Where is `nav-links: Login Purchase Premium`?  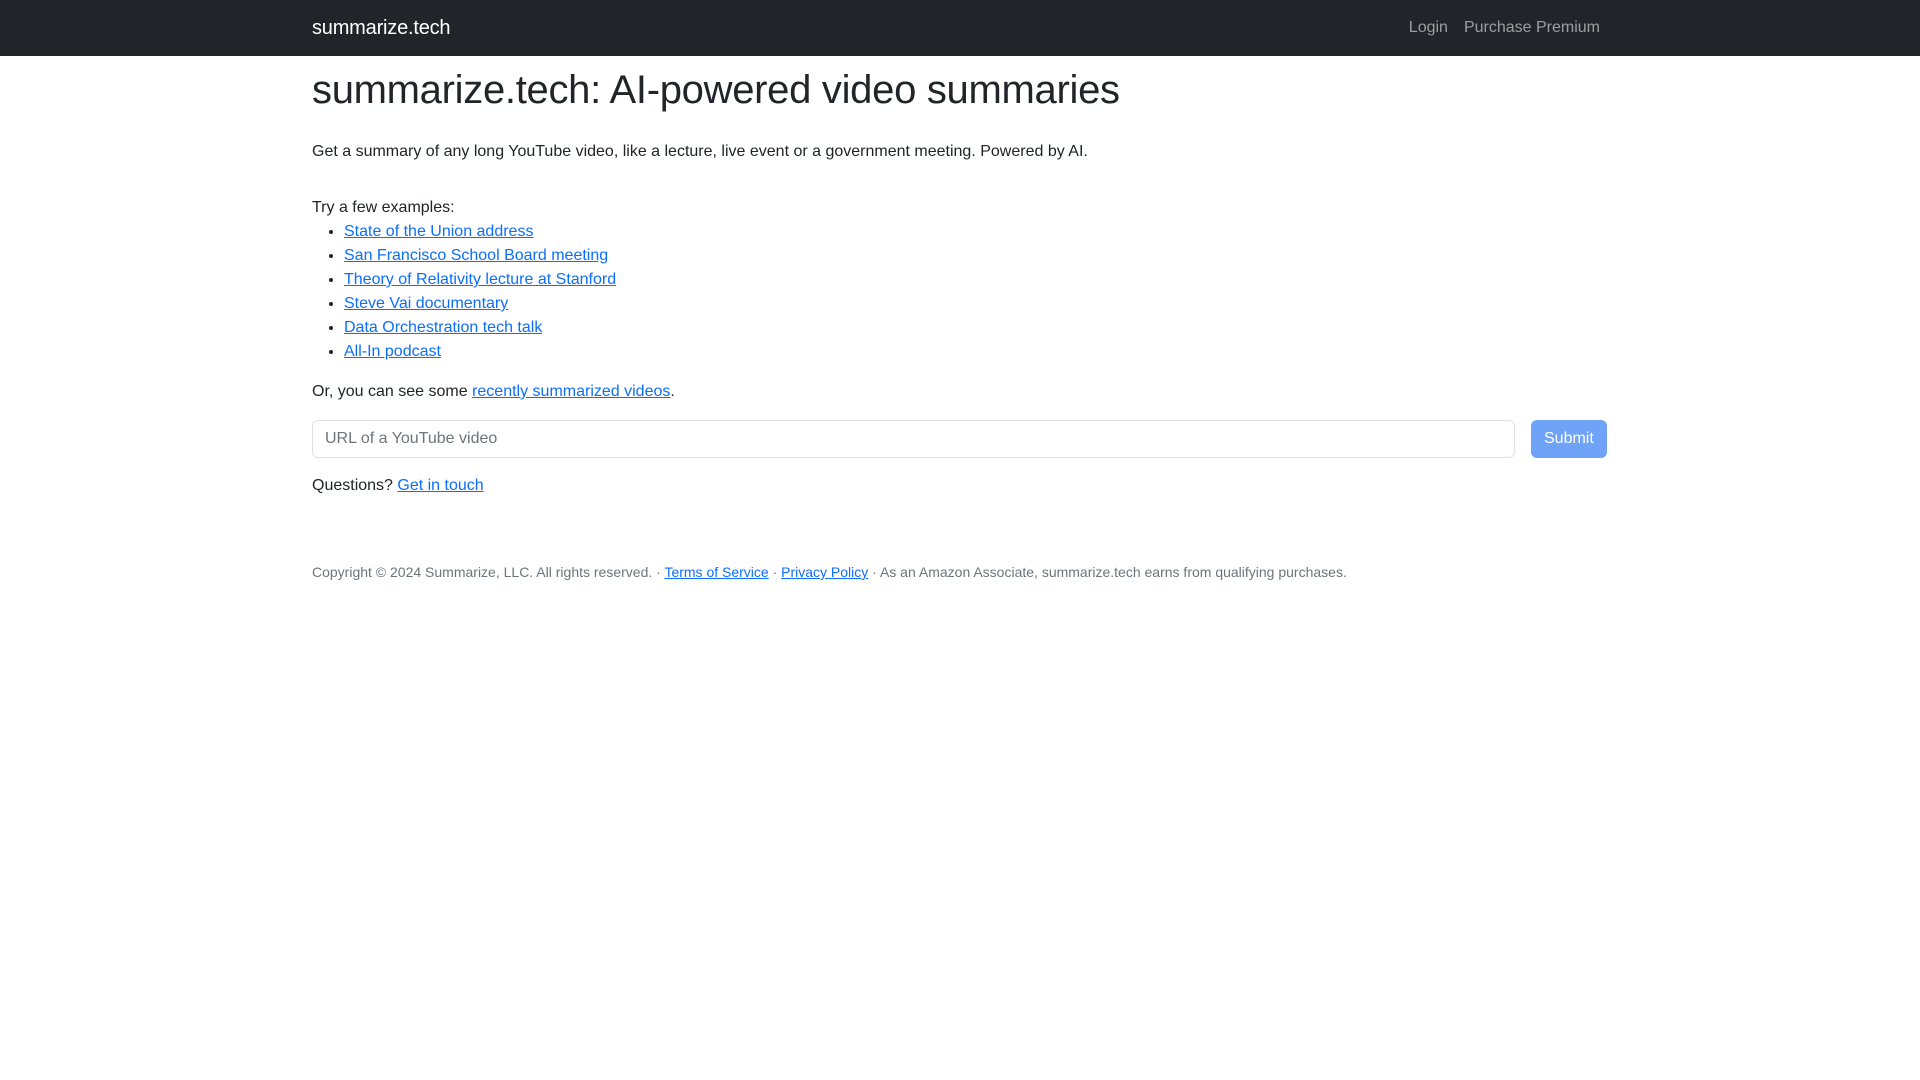 nav-links: Login Purchase Premium is located at coordinates (1504, 28).